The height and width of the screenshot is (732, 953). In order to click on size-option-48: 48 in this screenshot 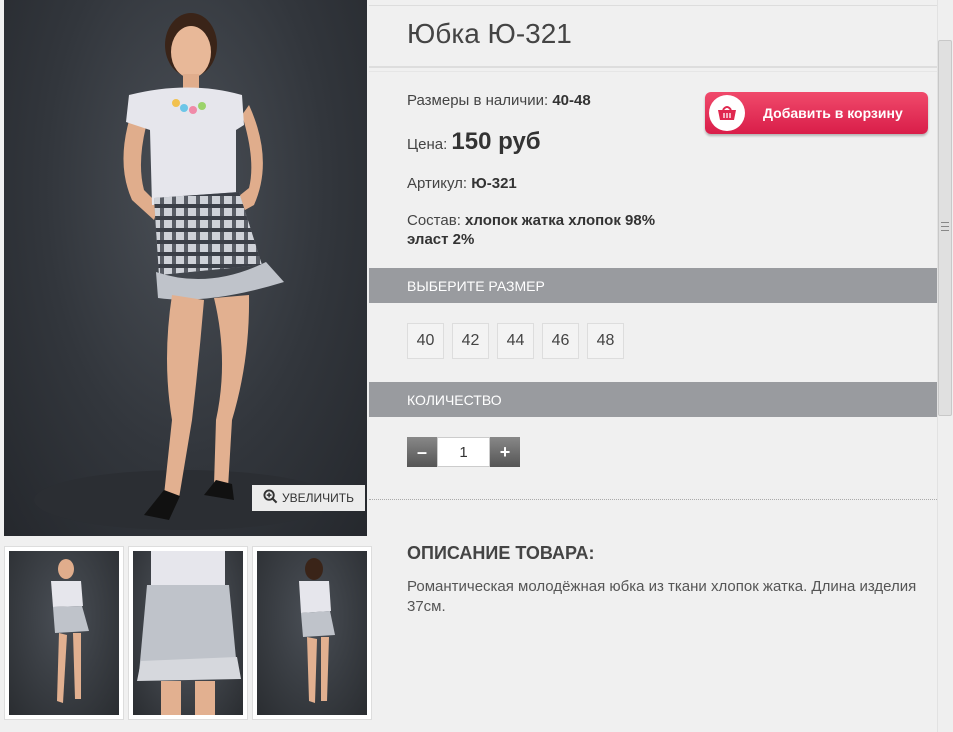, I will do `click(605, 341)`.